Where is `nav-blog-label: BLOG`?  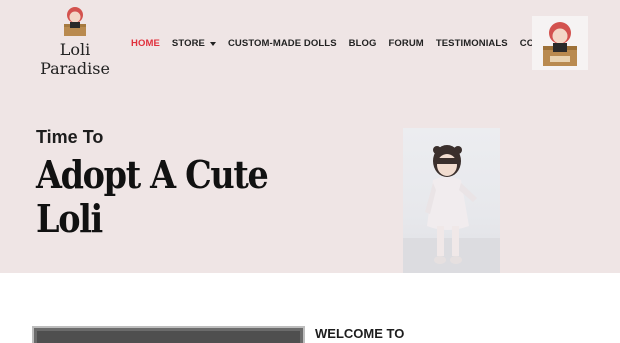 nav-blog-label: BLOG is located at coordinates (362, 43).